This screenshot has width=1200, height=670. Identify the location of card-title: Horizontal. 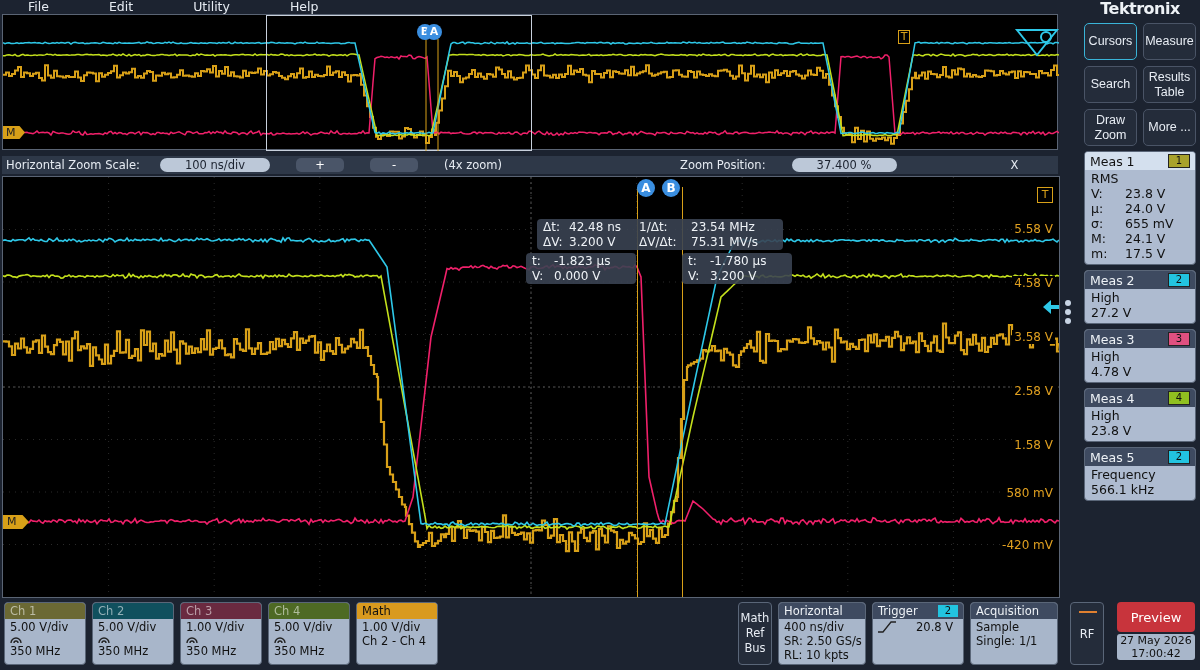
(822, 611).